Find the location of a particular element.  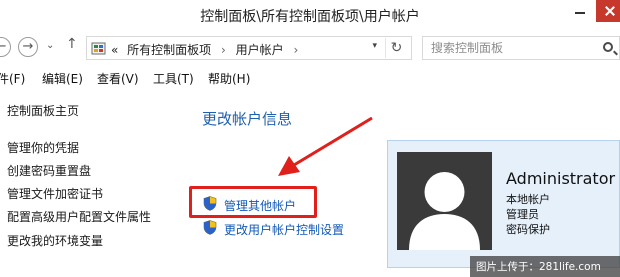

menu-tools: 工具(T) is located at coordinates (173, 78).